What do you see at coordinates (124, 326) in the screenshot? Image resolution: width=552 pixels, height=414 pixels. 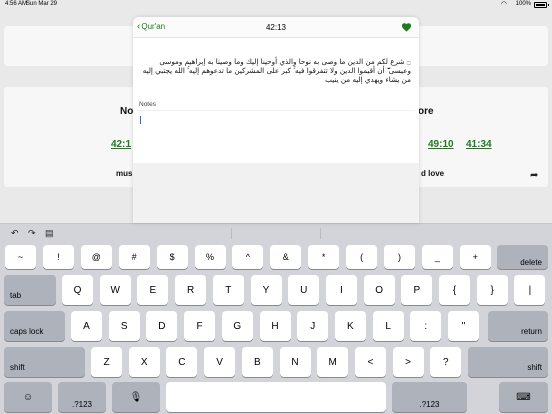 I see `key-letter: S` at bounding box center [124, 326].